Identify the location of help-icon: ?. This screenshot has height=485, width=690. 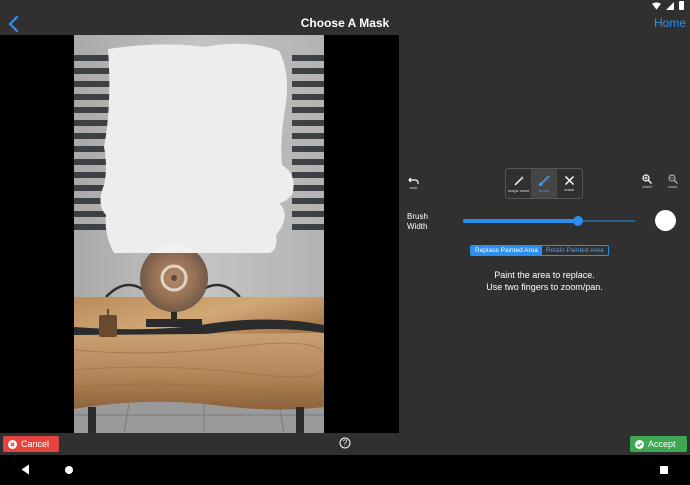
(345, 443).